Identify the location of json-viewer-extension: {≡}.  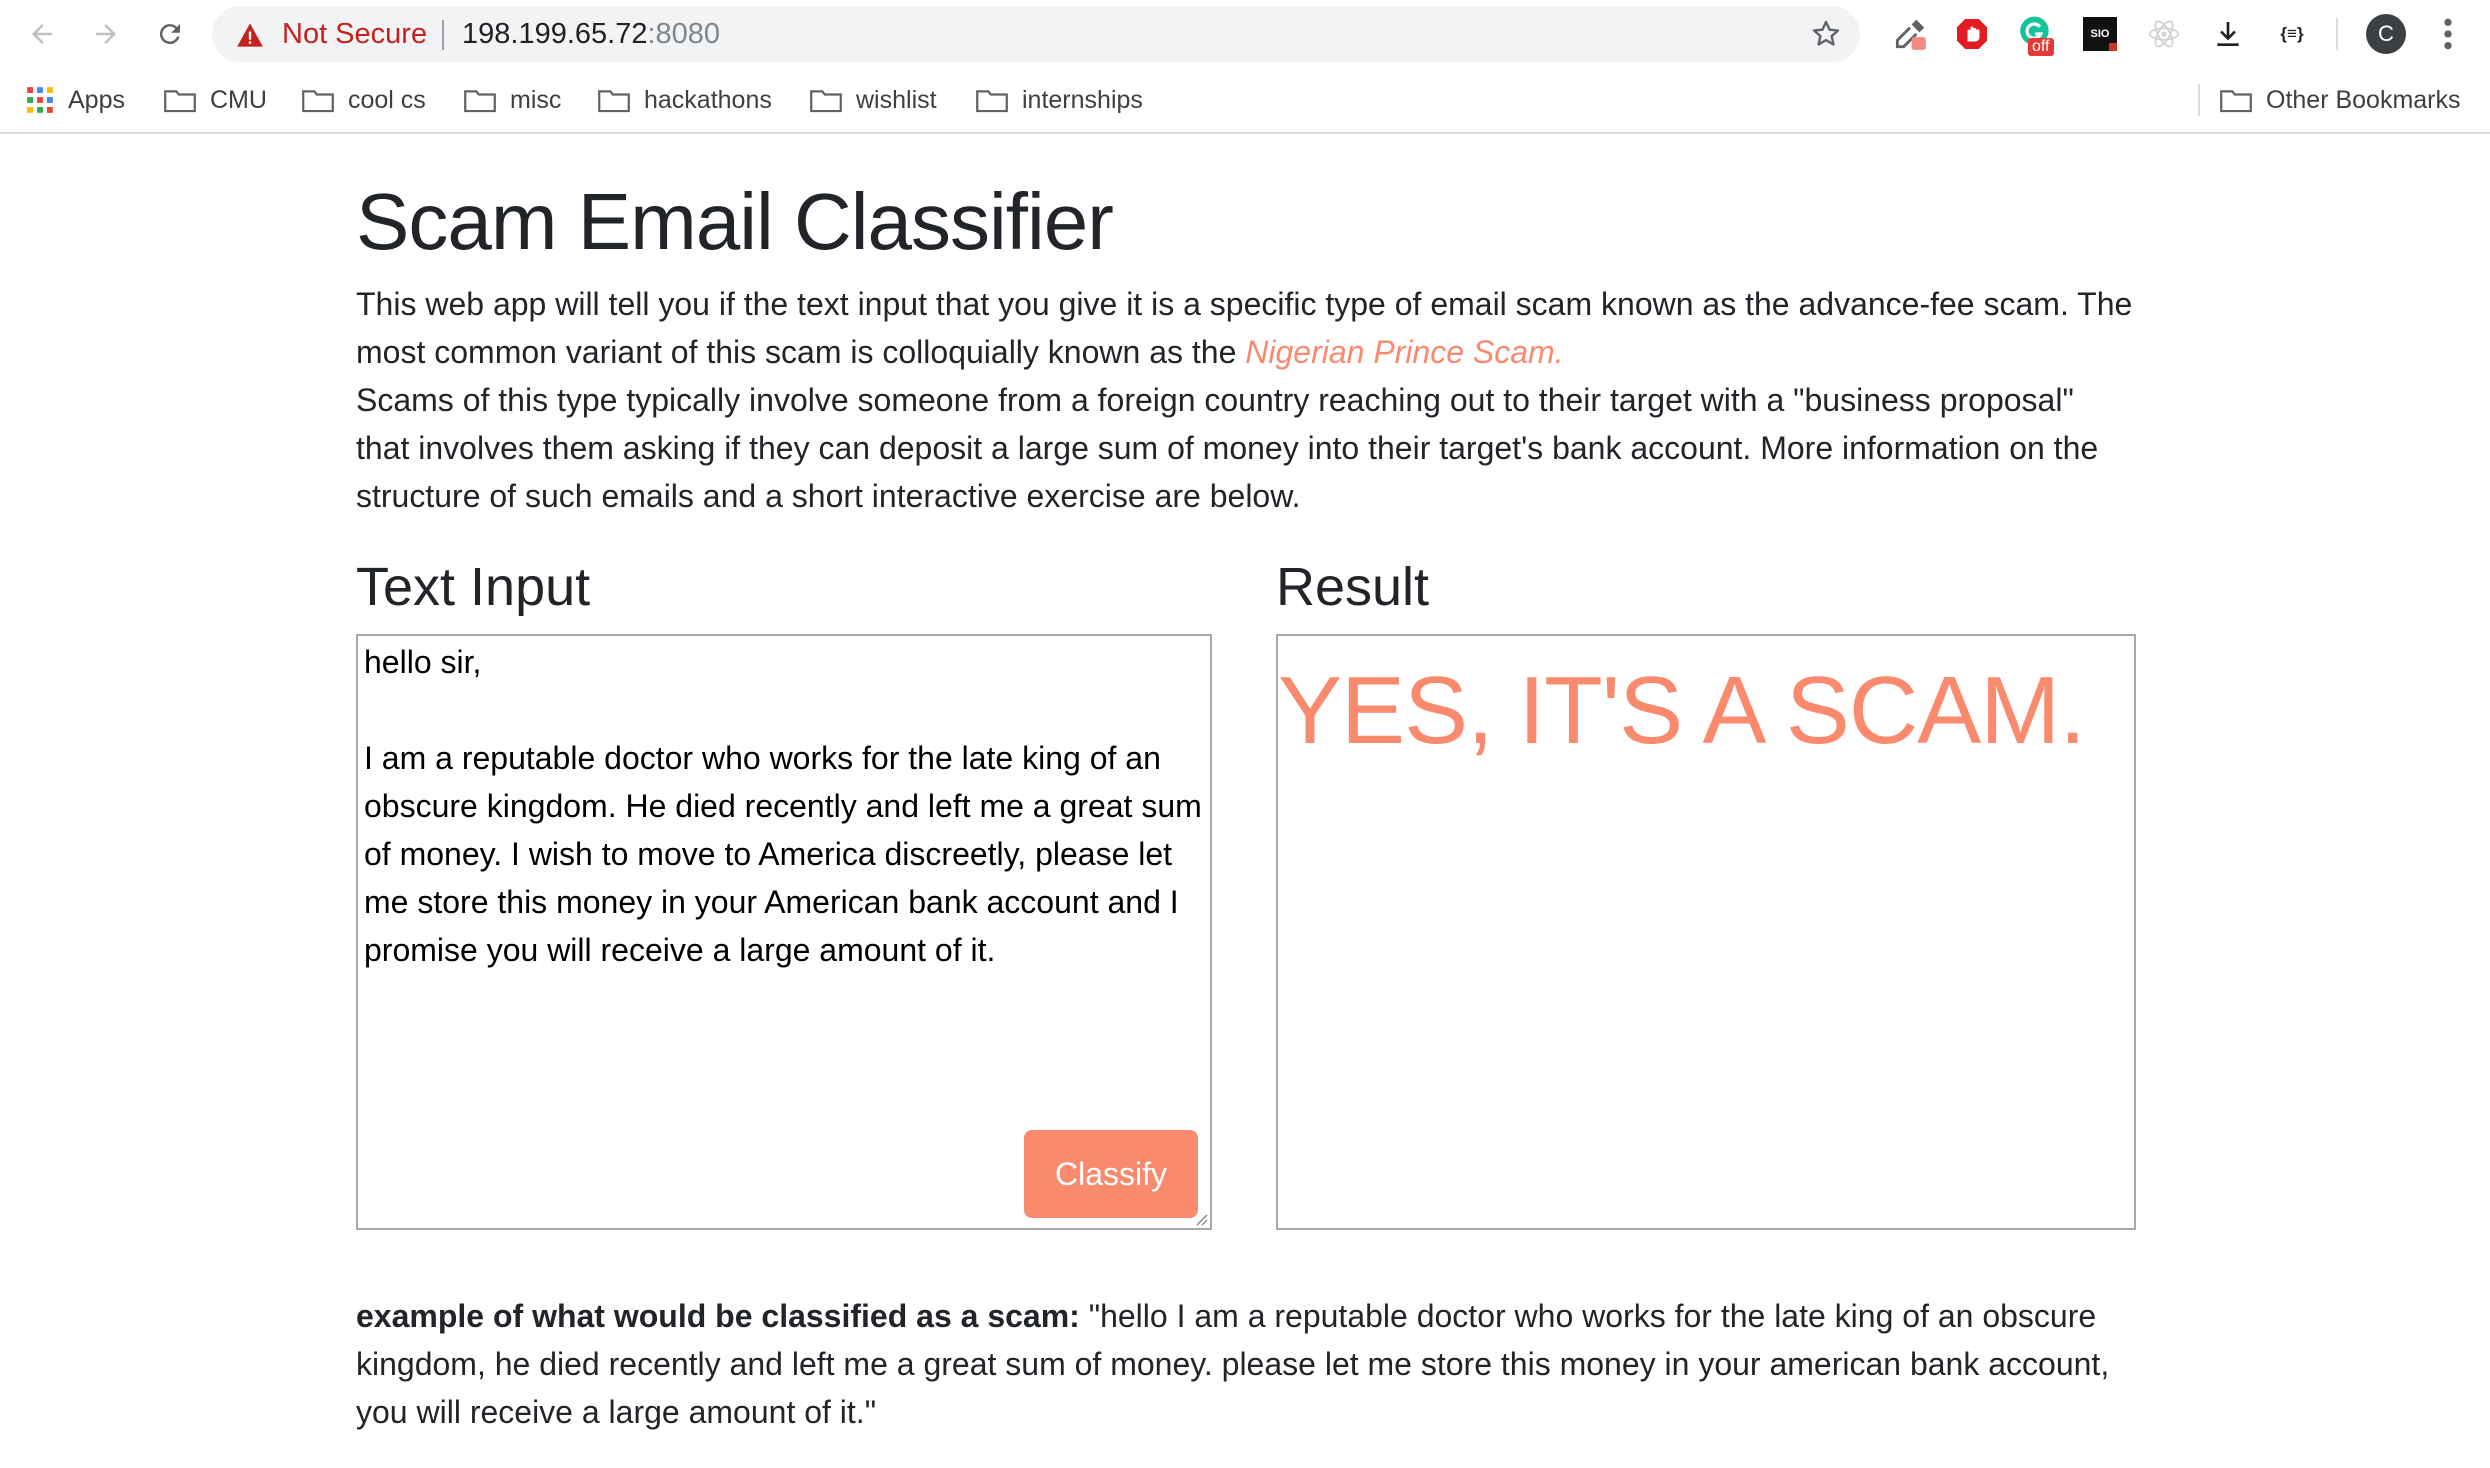
(2292, 34).